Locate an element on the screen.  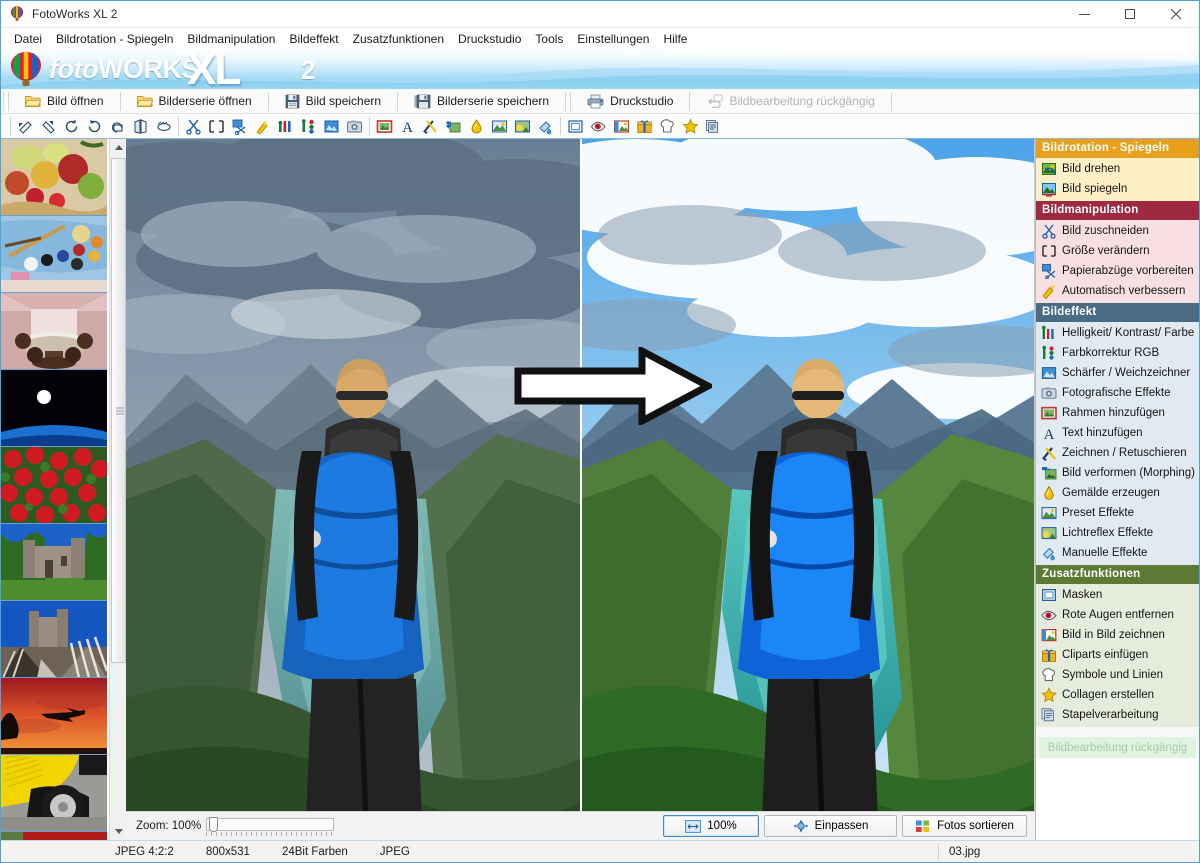
picture-in-picture-button is located at coordinates (621, 126).